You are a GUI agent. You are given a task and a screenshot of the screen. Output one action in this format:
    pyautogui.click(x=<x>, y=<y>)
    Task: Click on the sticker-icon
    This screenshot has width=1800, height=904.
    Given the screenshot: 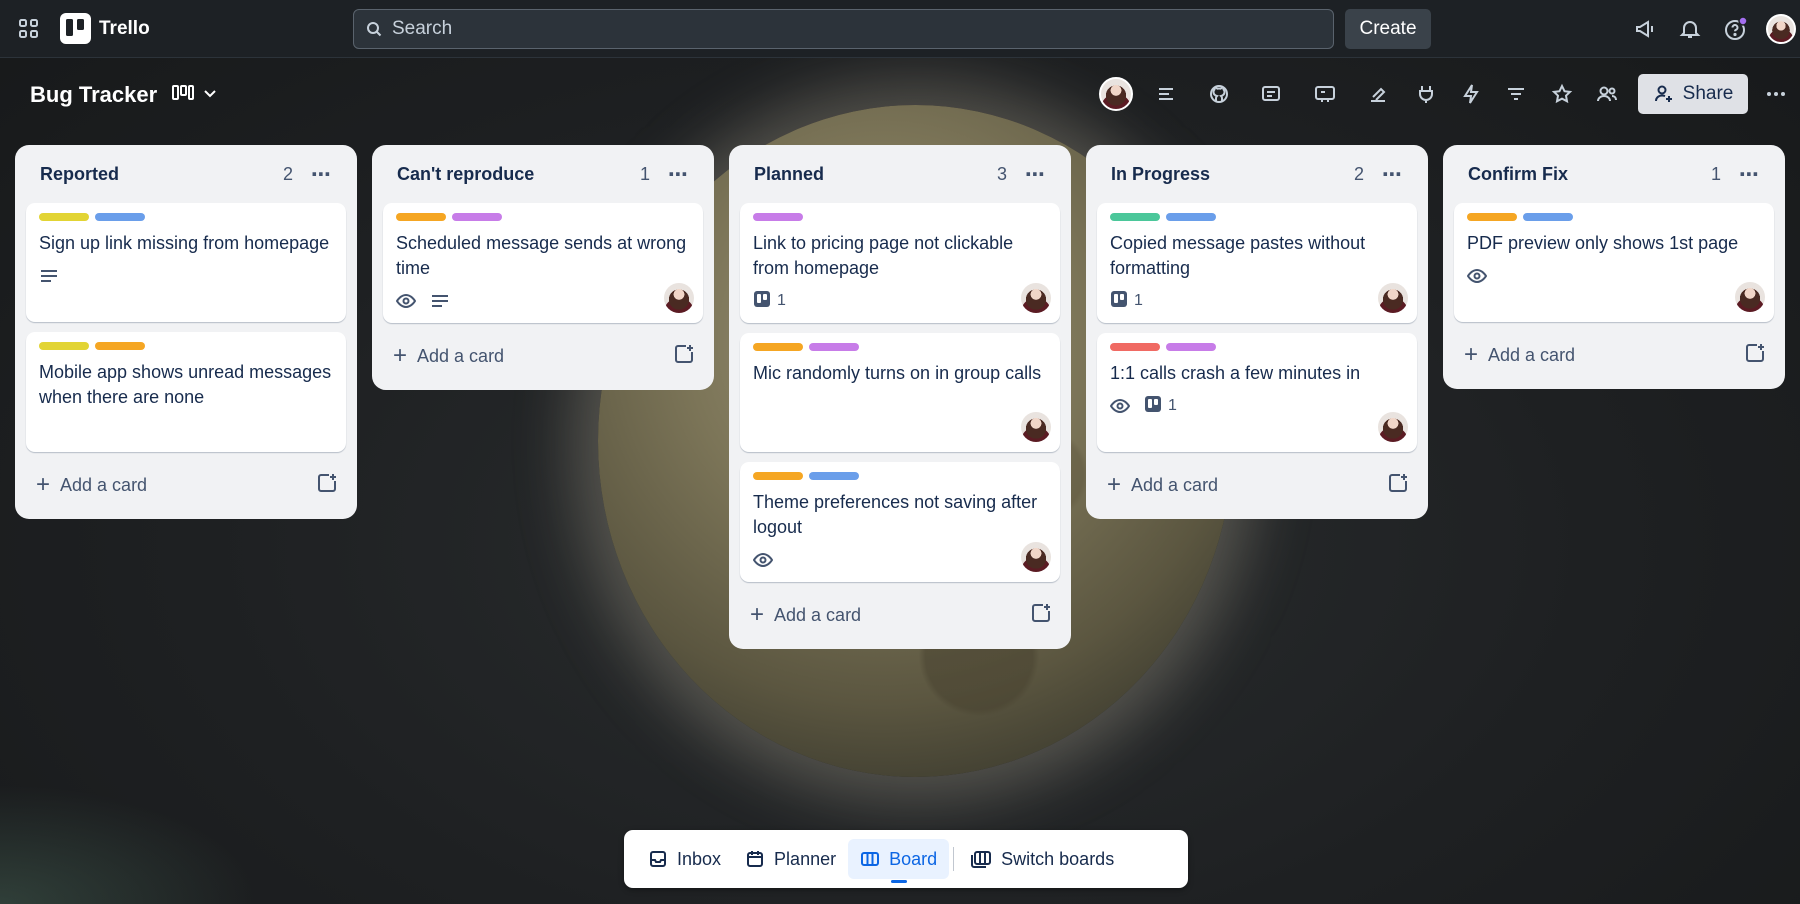 What is the action you would take?
    pyautogui.click(x=1271, y=94)
    